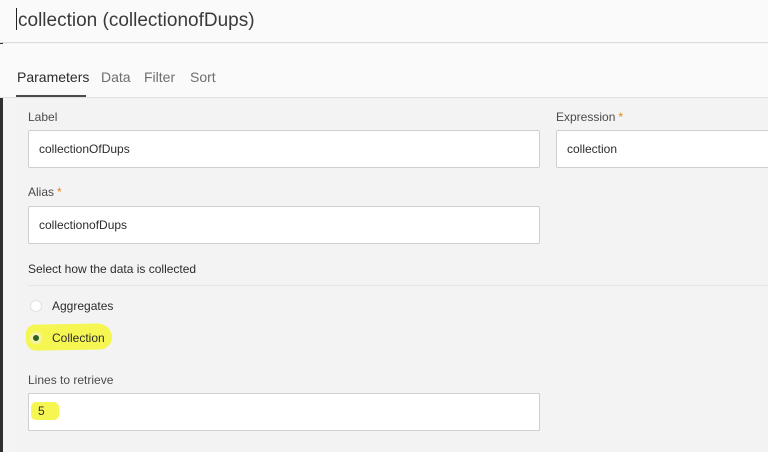  Describe the element at coordinates (116, 77) in the screenshot. I see `tab-data: Data` at that location.